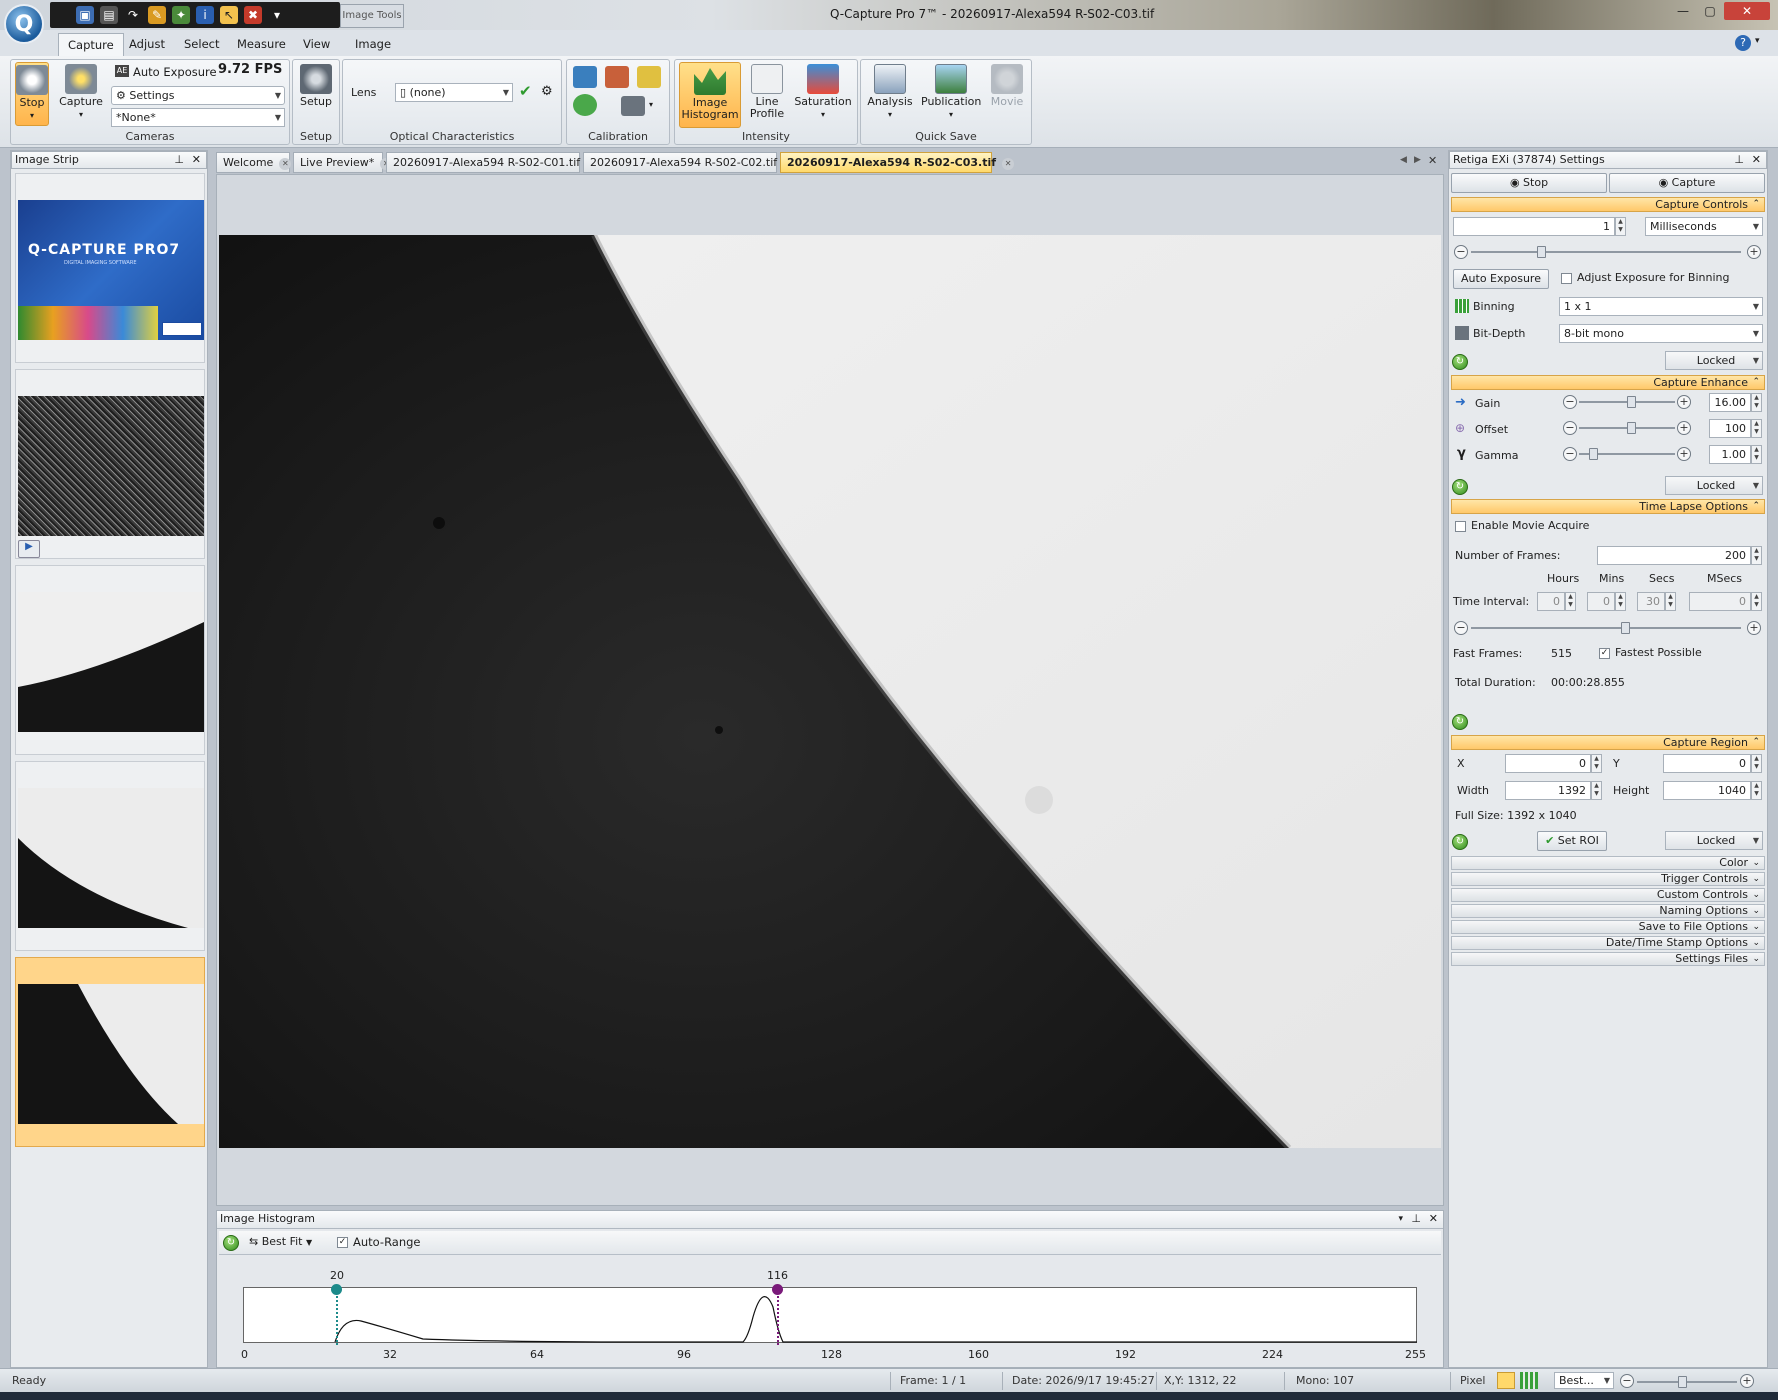 The image size is (1778, 1400). What do you see at coordinates (1739, 160) in the screenshot?
I see `settings-pin-icon: ⊥` at bounding box center [1739, 160].